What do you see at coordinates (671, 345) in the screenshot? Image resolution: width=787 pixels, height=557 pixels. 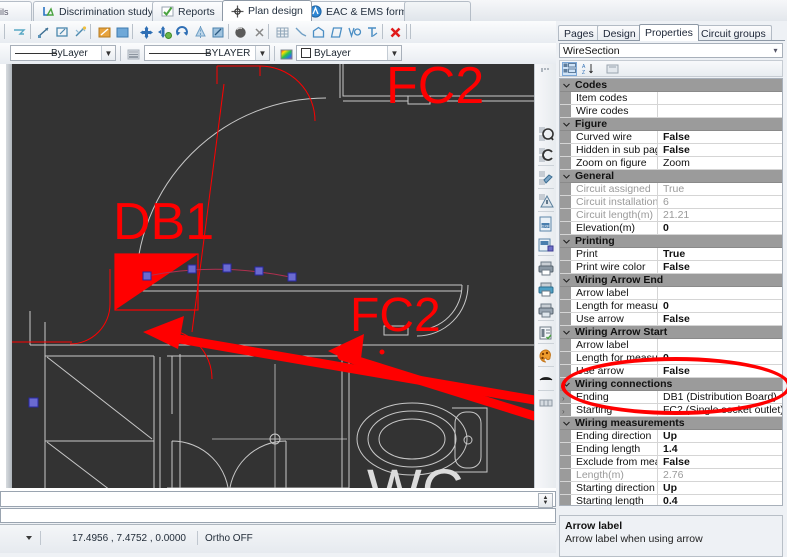 I see `property-row: Arrow label` at bounding box center [671, 345].